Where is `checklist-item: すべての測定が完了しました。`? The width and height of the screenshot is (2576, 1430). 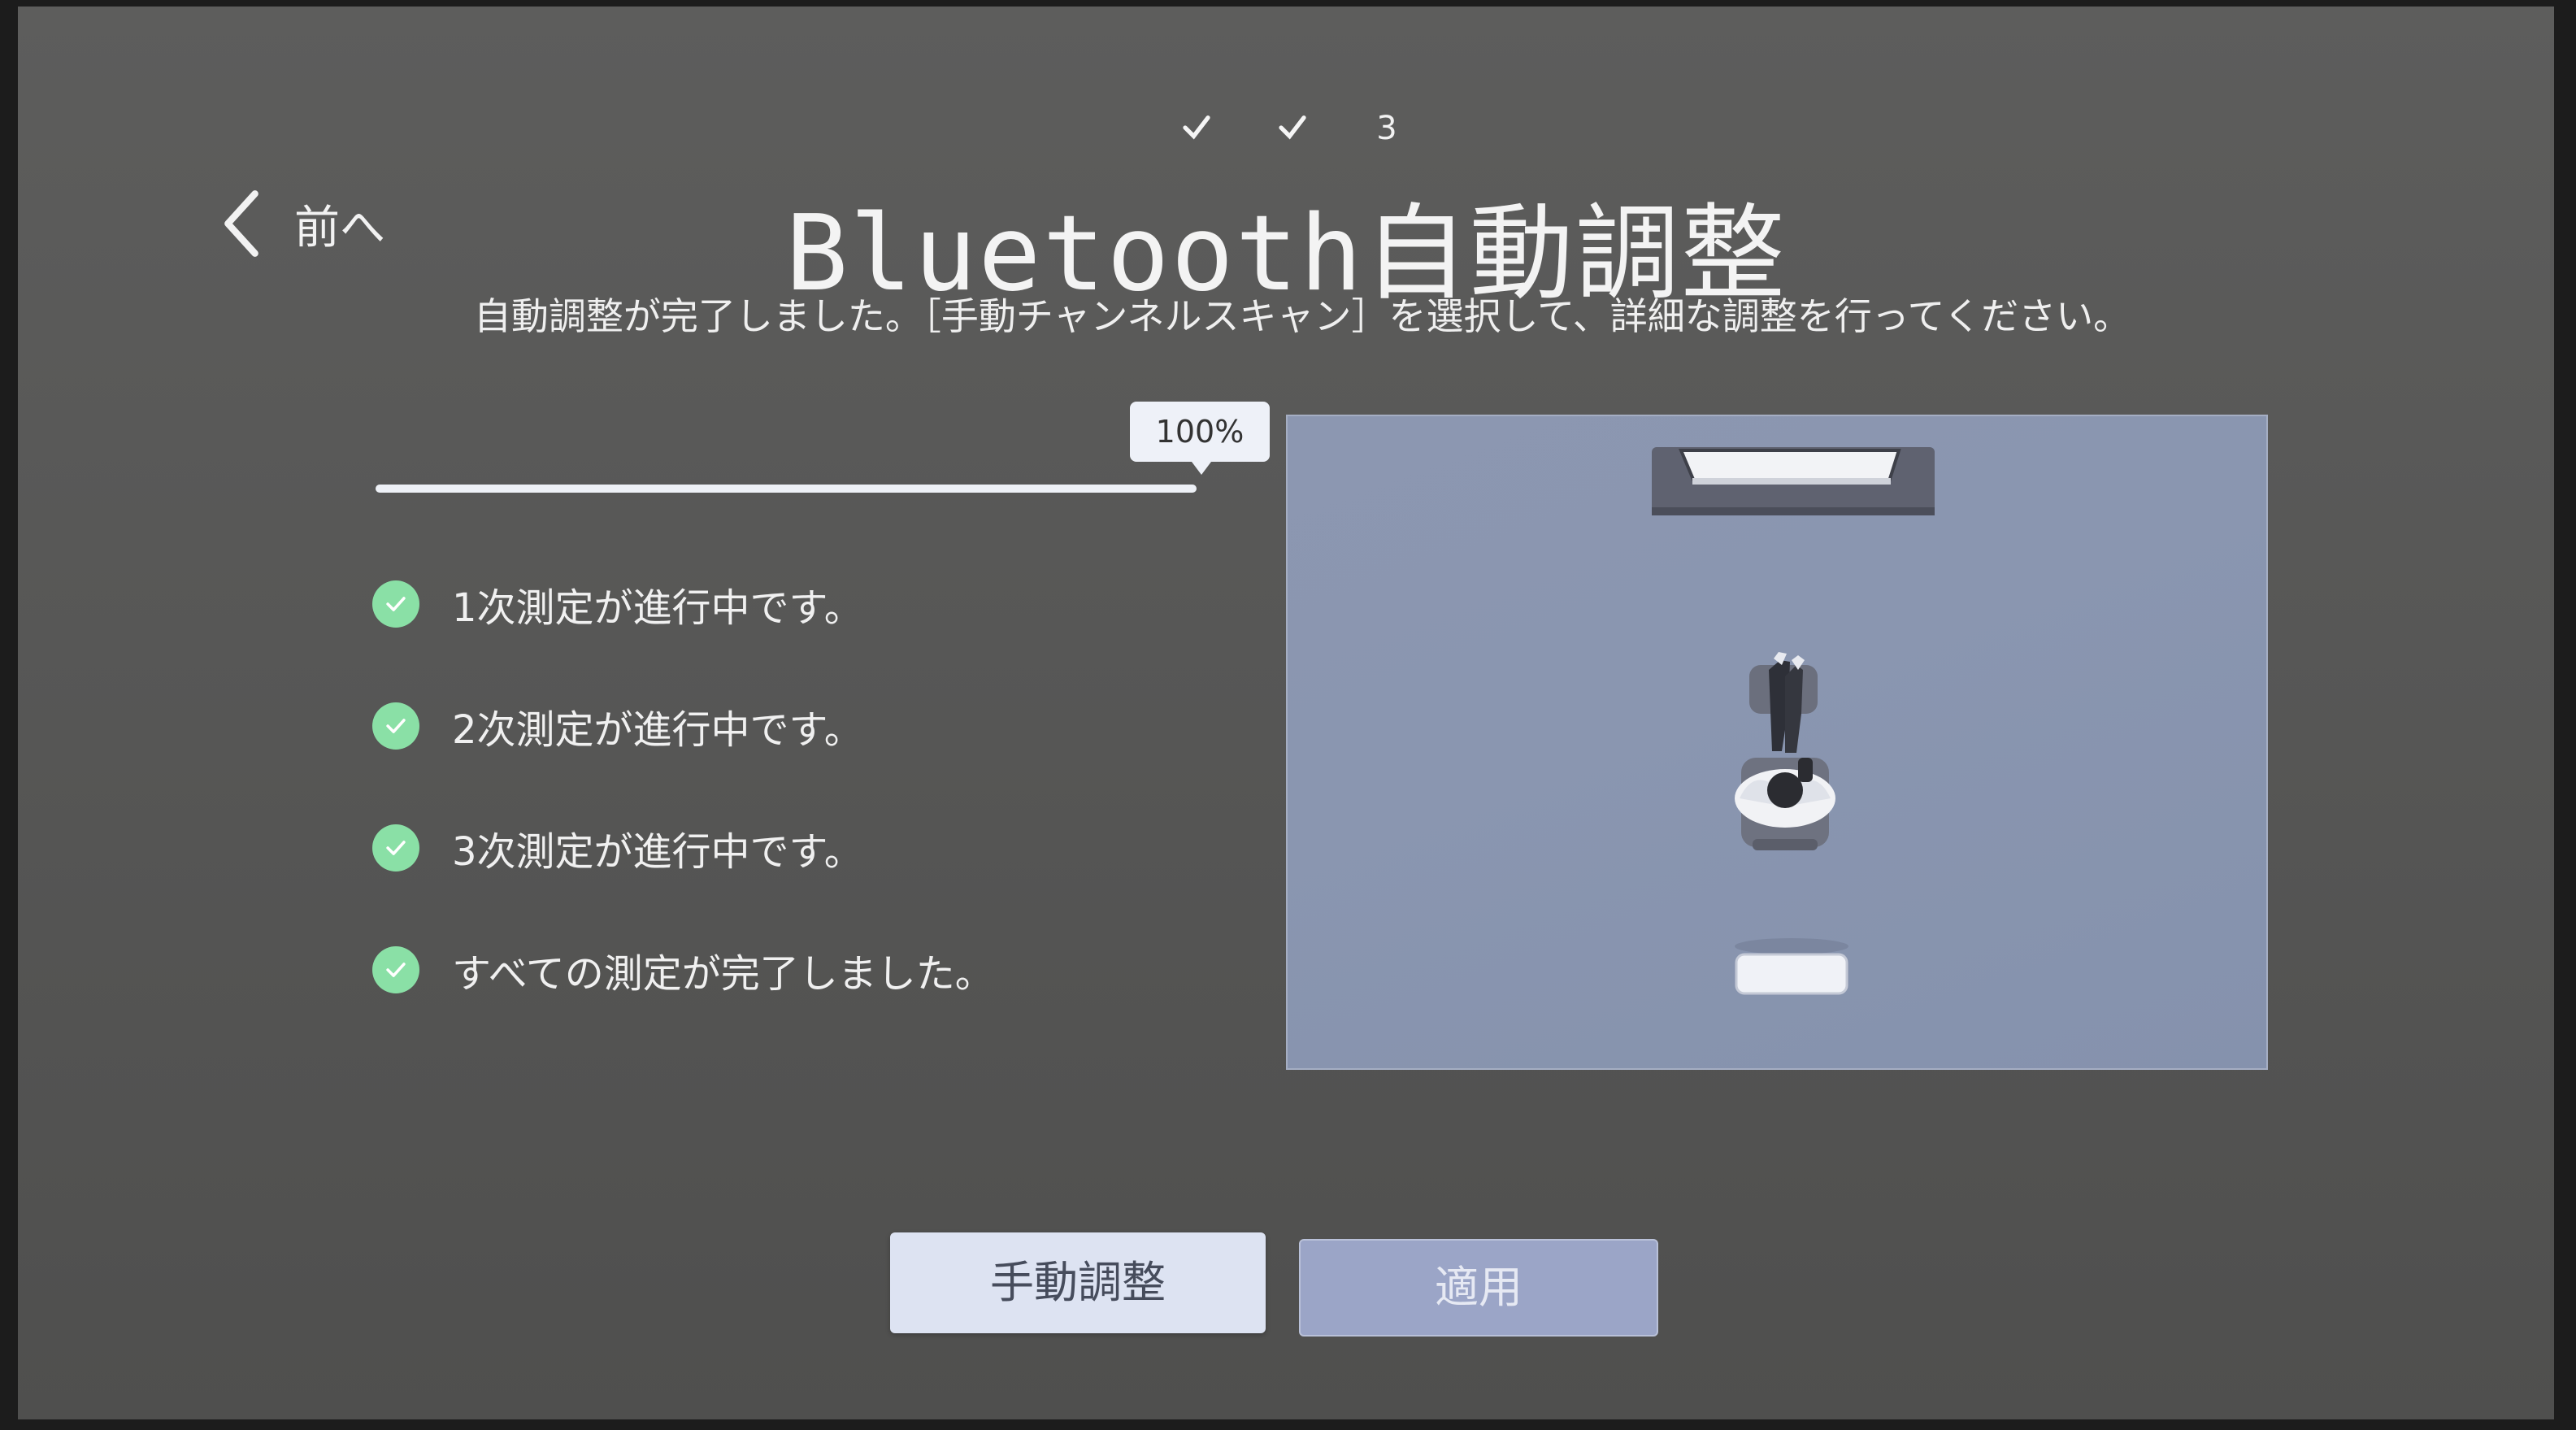 checklist-item: すべての測定が完了しました。 is located at coordinates (819, 970).